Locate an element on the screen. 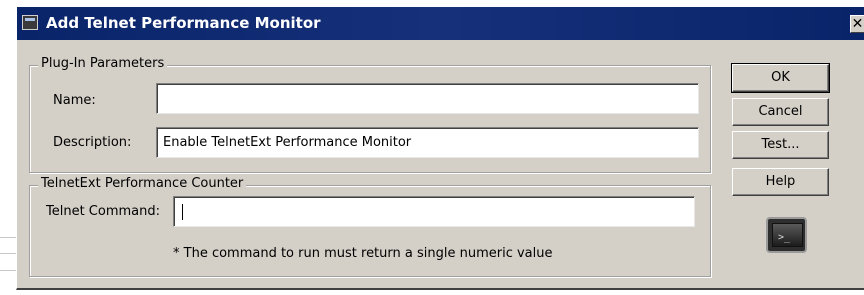 The width and height of the screenshot is (864, 295). terminal-icon is located at coordinates (30, 22).